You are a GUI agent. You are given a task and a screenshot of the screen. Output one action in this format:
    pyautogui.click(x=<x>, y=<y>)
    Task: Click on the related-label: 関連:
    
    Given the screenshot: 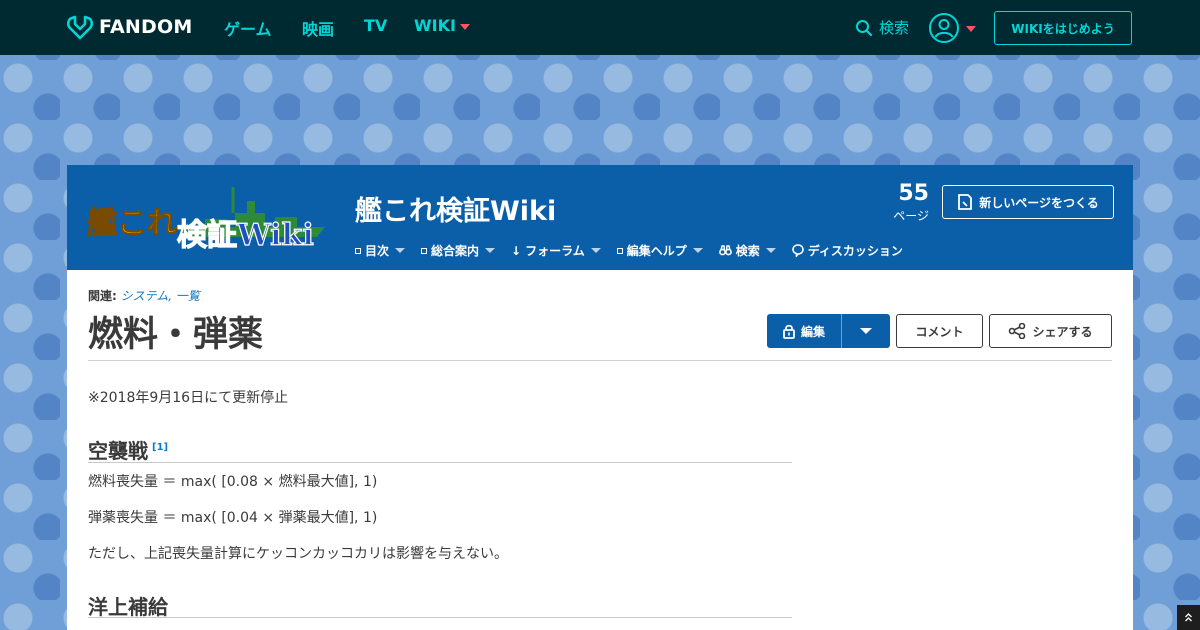 What is the action you would take?
    pyautogui.click(x=102, y=296)
    